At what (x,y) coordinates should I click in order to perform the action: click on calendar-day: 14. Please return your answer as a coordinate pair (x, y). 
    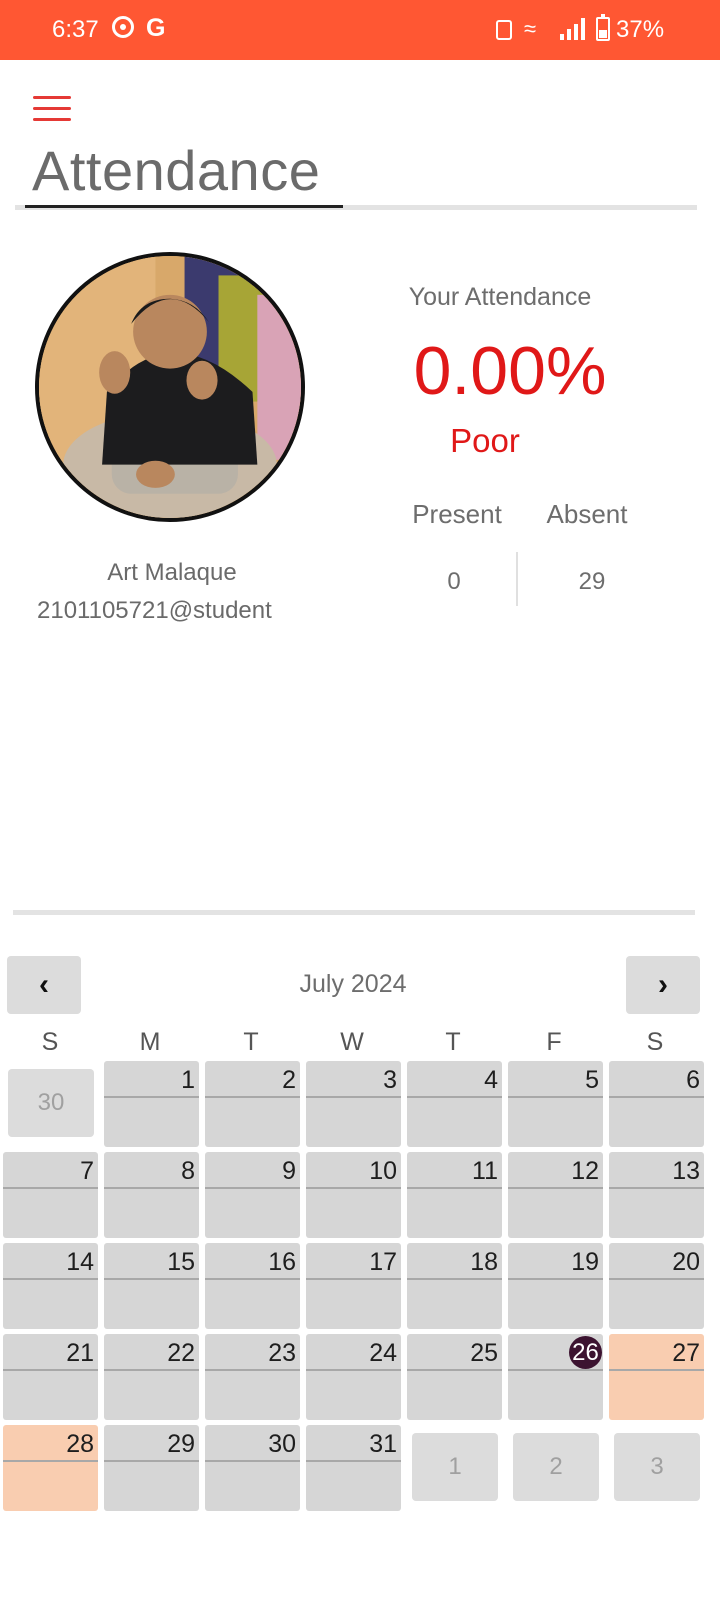
    Looking at the image, I should click on (50, 1286).